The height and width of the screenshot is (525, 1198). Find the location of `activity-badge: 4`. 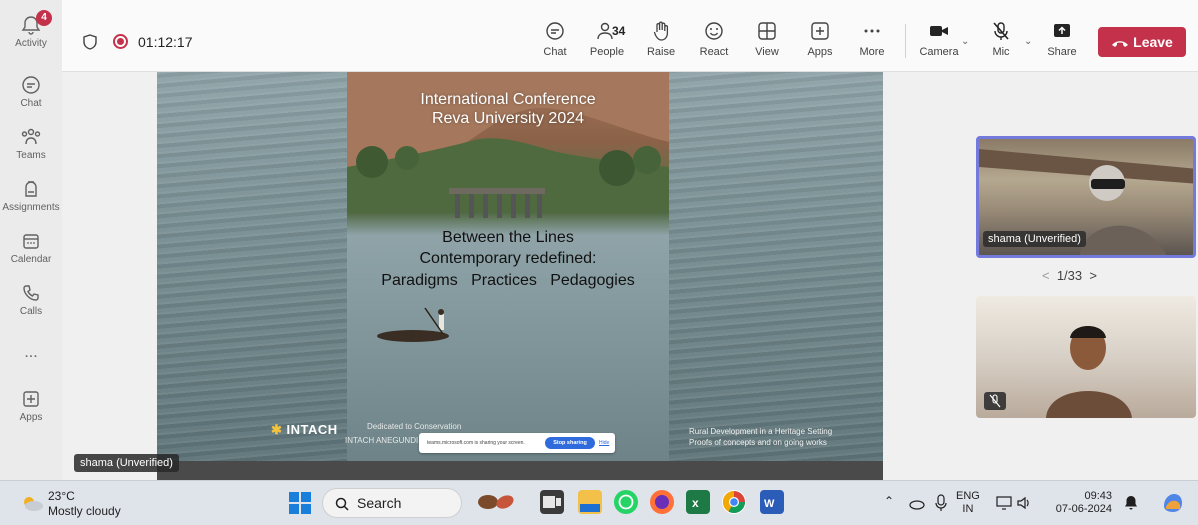

activity-badge: 4 is located at coordinates (44, 18).